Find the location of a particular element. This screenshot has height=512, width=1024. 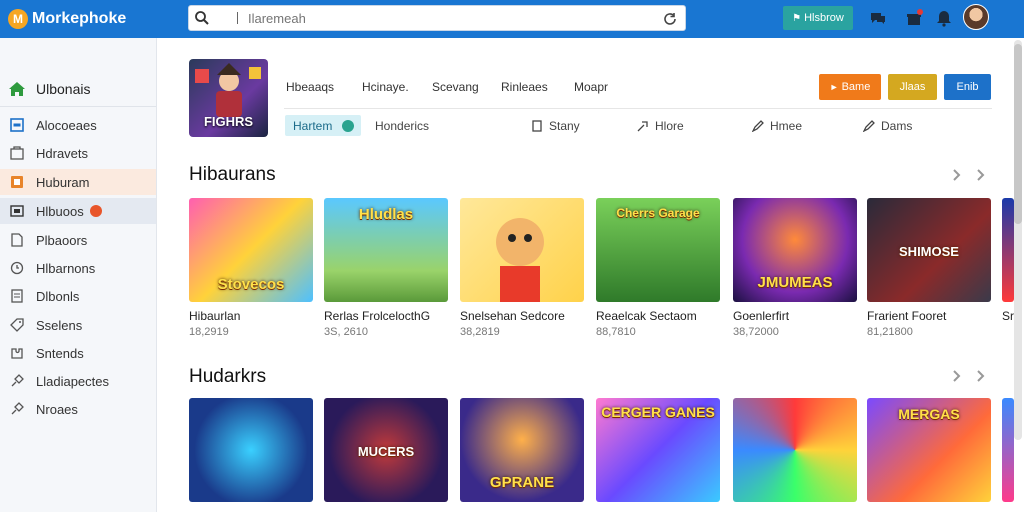

sidebar-item-5: Plbaoors is located at coordinates (78, 240).